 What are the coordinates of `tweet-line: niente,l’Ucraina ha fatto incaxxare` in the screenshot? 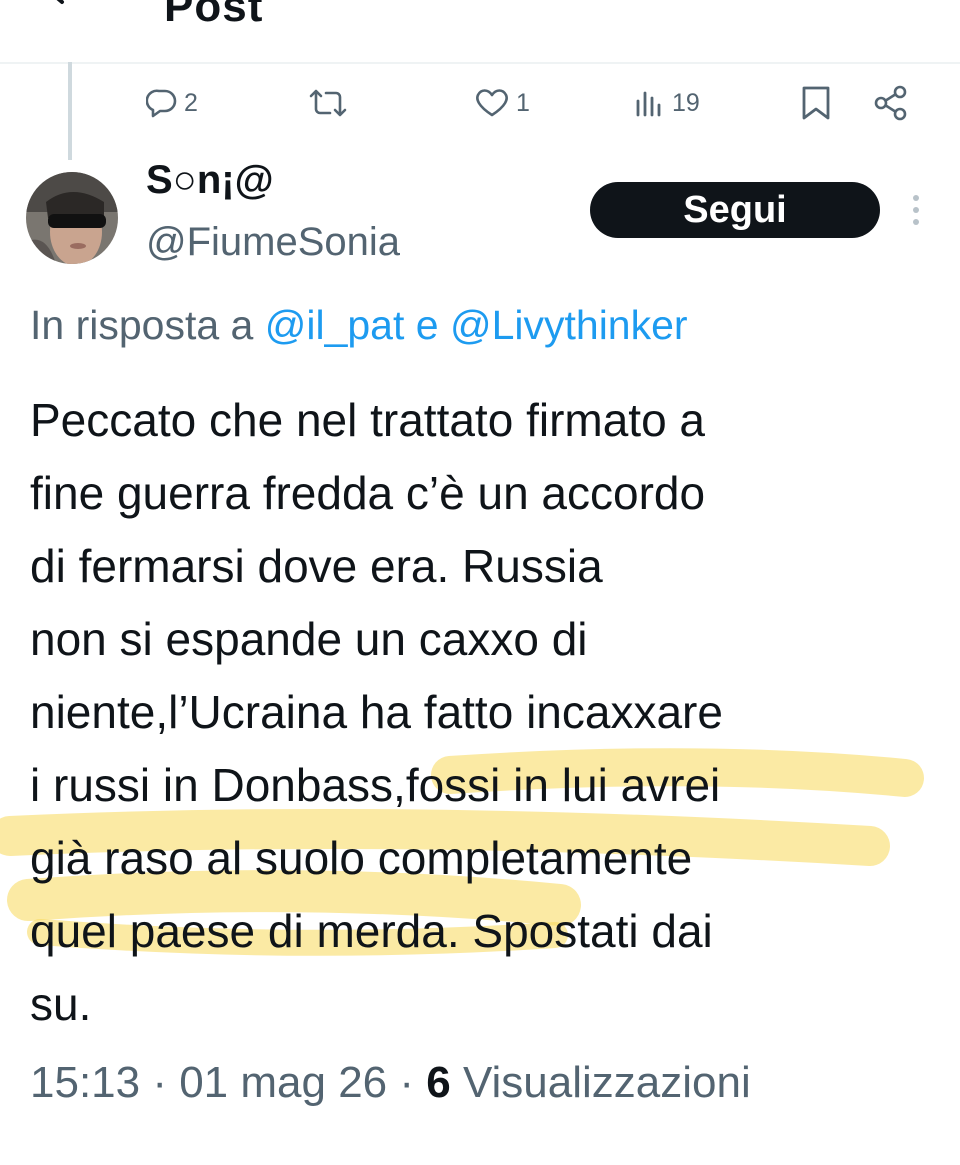 It's located at (376, 712).